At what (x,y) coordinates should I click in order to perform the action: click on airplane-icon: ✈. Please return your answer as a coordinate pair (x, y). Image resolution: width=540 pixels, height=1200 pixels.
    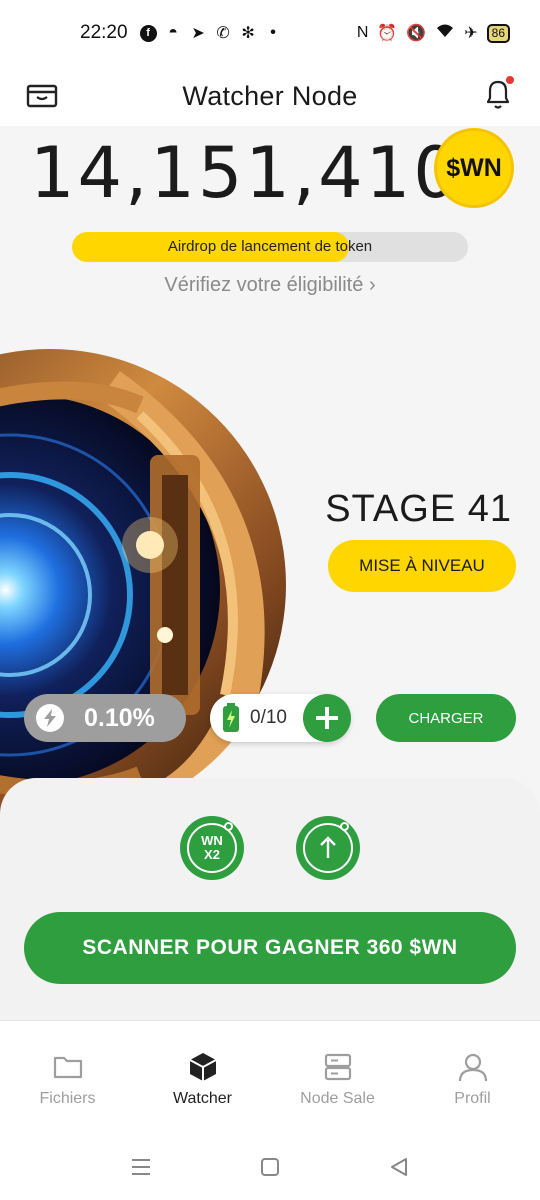
    Looking at the image, I should click on (471, 33).